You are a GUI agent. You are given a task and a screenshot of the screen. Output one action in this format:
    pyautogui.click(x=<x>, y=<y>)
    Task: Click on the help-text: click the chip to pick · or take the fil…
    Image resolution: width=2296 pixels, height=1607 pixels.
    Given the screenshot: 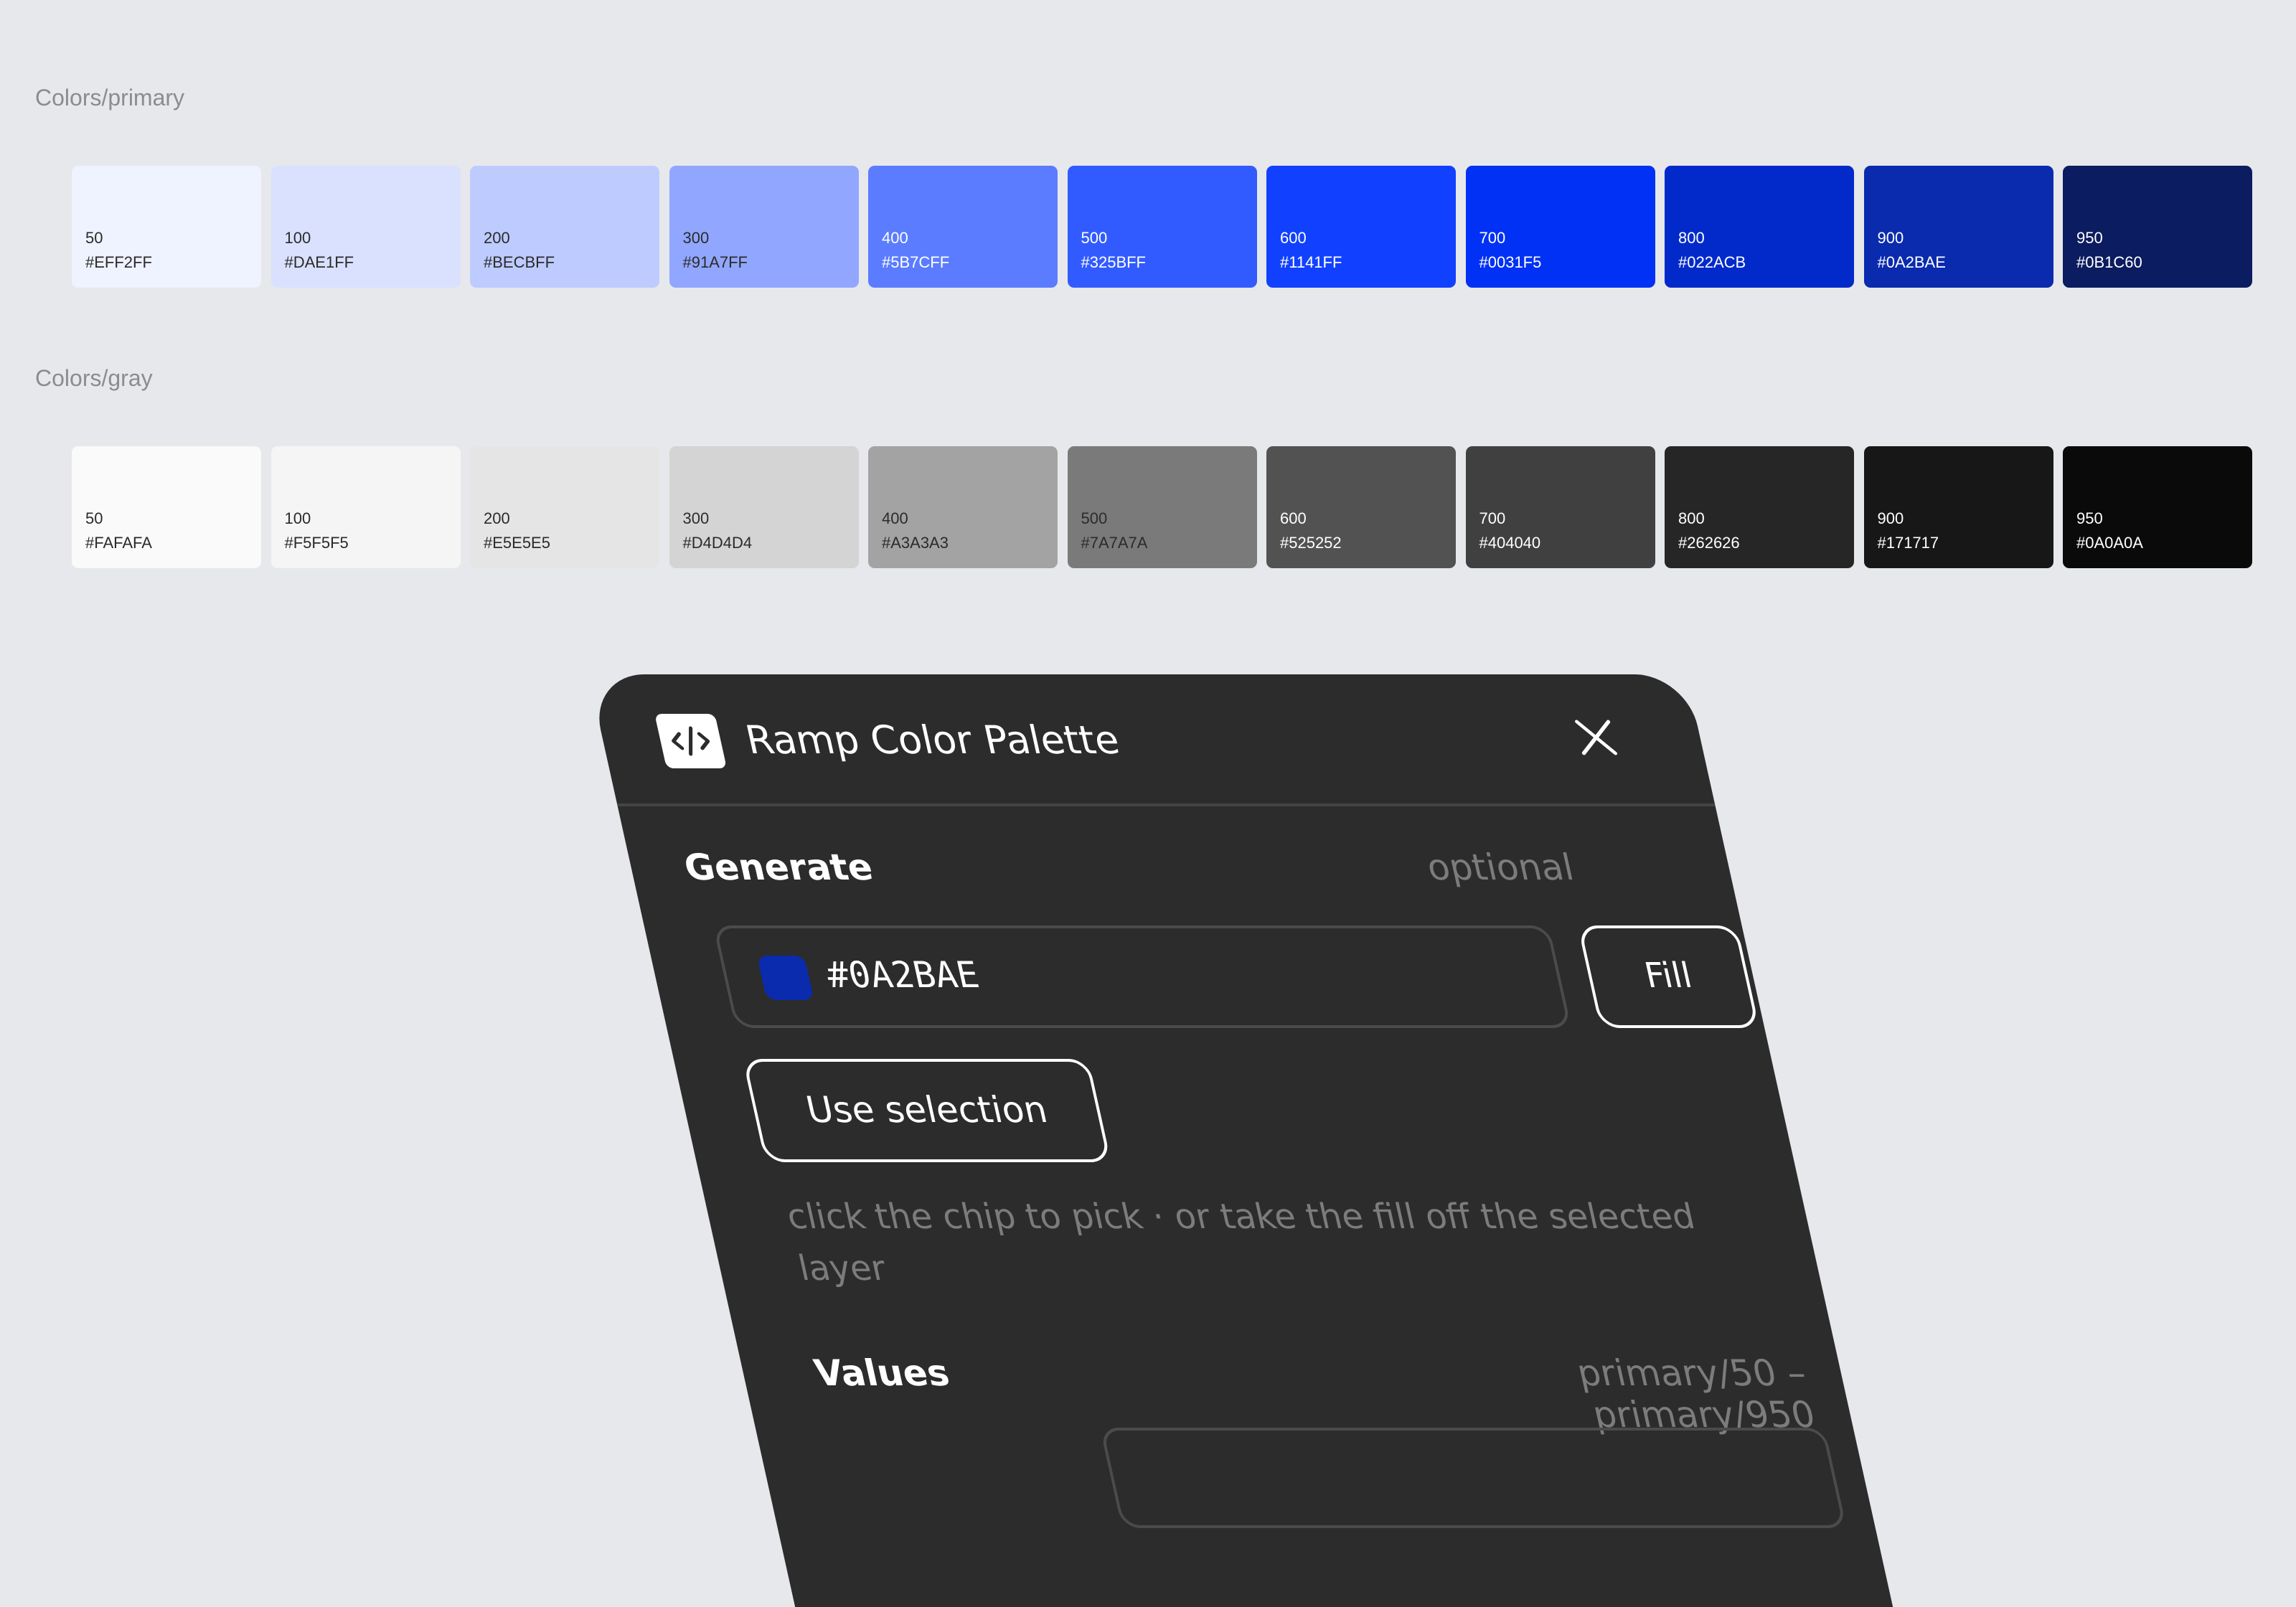 What is the action you would take?
    pyautogui.click(x=1241, y=1242)
    